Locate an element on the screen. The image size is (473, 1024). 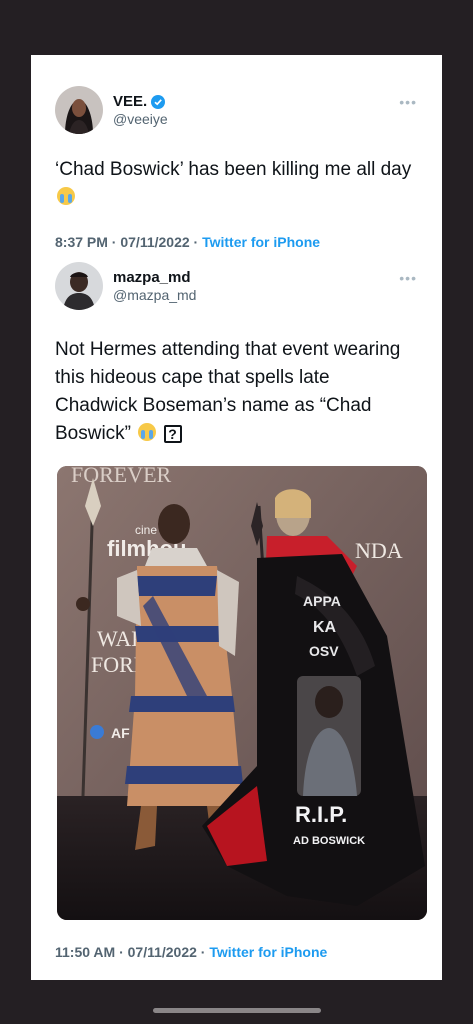
timestamp: 11:50 AM · 07/11/2022 · is located at coordinates (130, 952).